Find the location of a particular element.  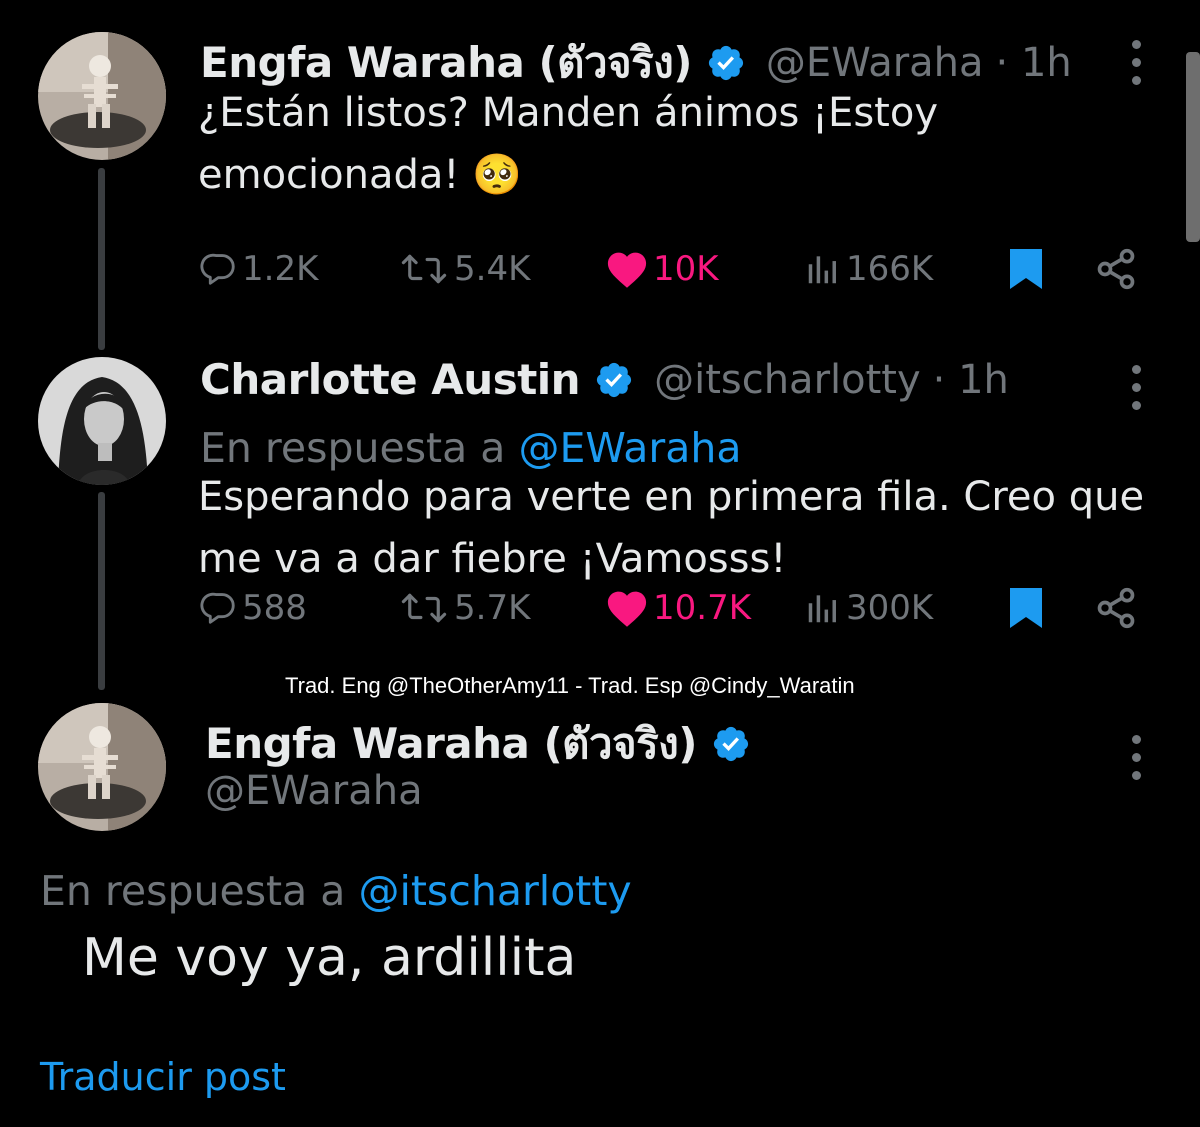

repost-count: 5.7K is located at coordinates (492, 608).